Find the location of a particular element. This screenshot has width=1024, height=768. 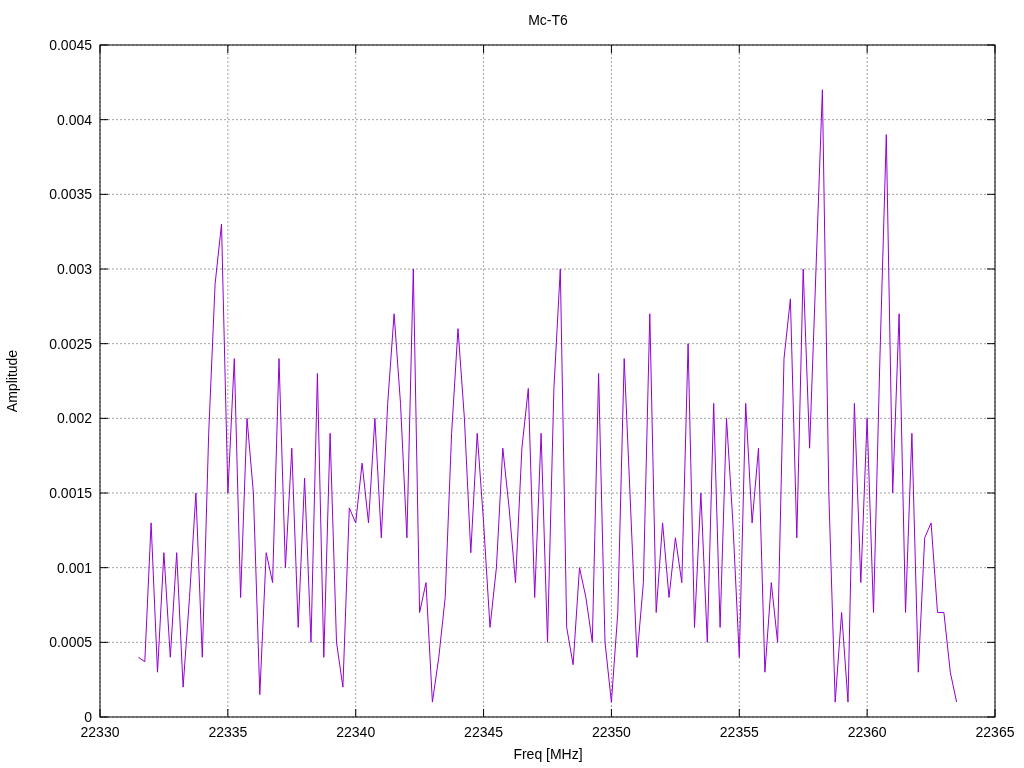

y-tick-label: 0.004 is located at coordinates (74, 119).